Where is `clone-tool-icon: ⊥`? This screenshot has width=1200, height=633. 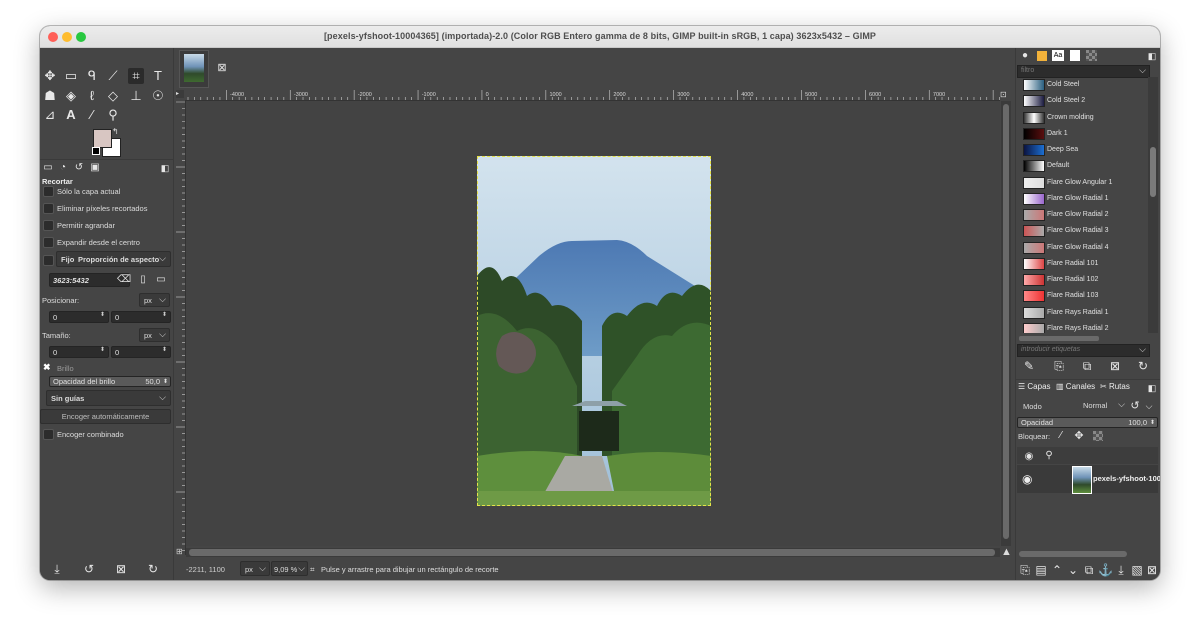
clone-tool-icon: ⊥ is located at coordinates (136, 96).